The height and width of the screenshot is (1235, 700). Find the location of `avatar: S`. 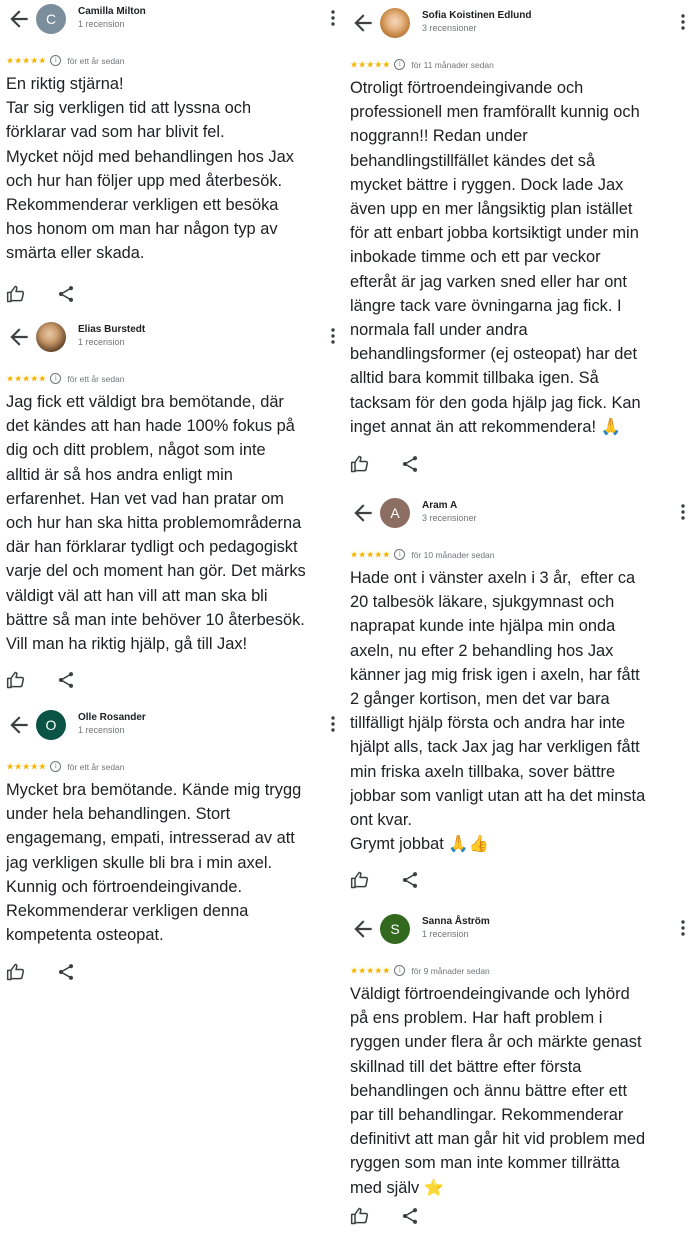

avatar: S is located at coordinates (395, 929).